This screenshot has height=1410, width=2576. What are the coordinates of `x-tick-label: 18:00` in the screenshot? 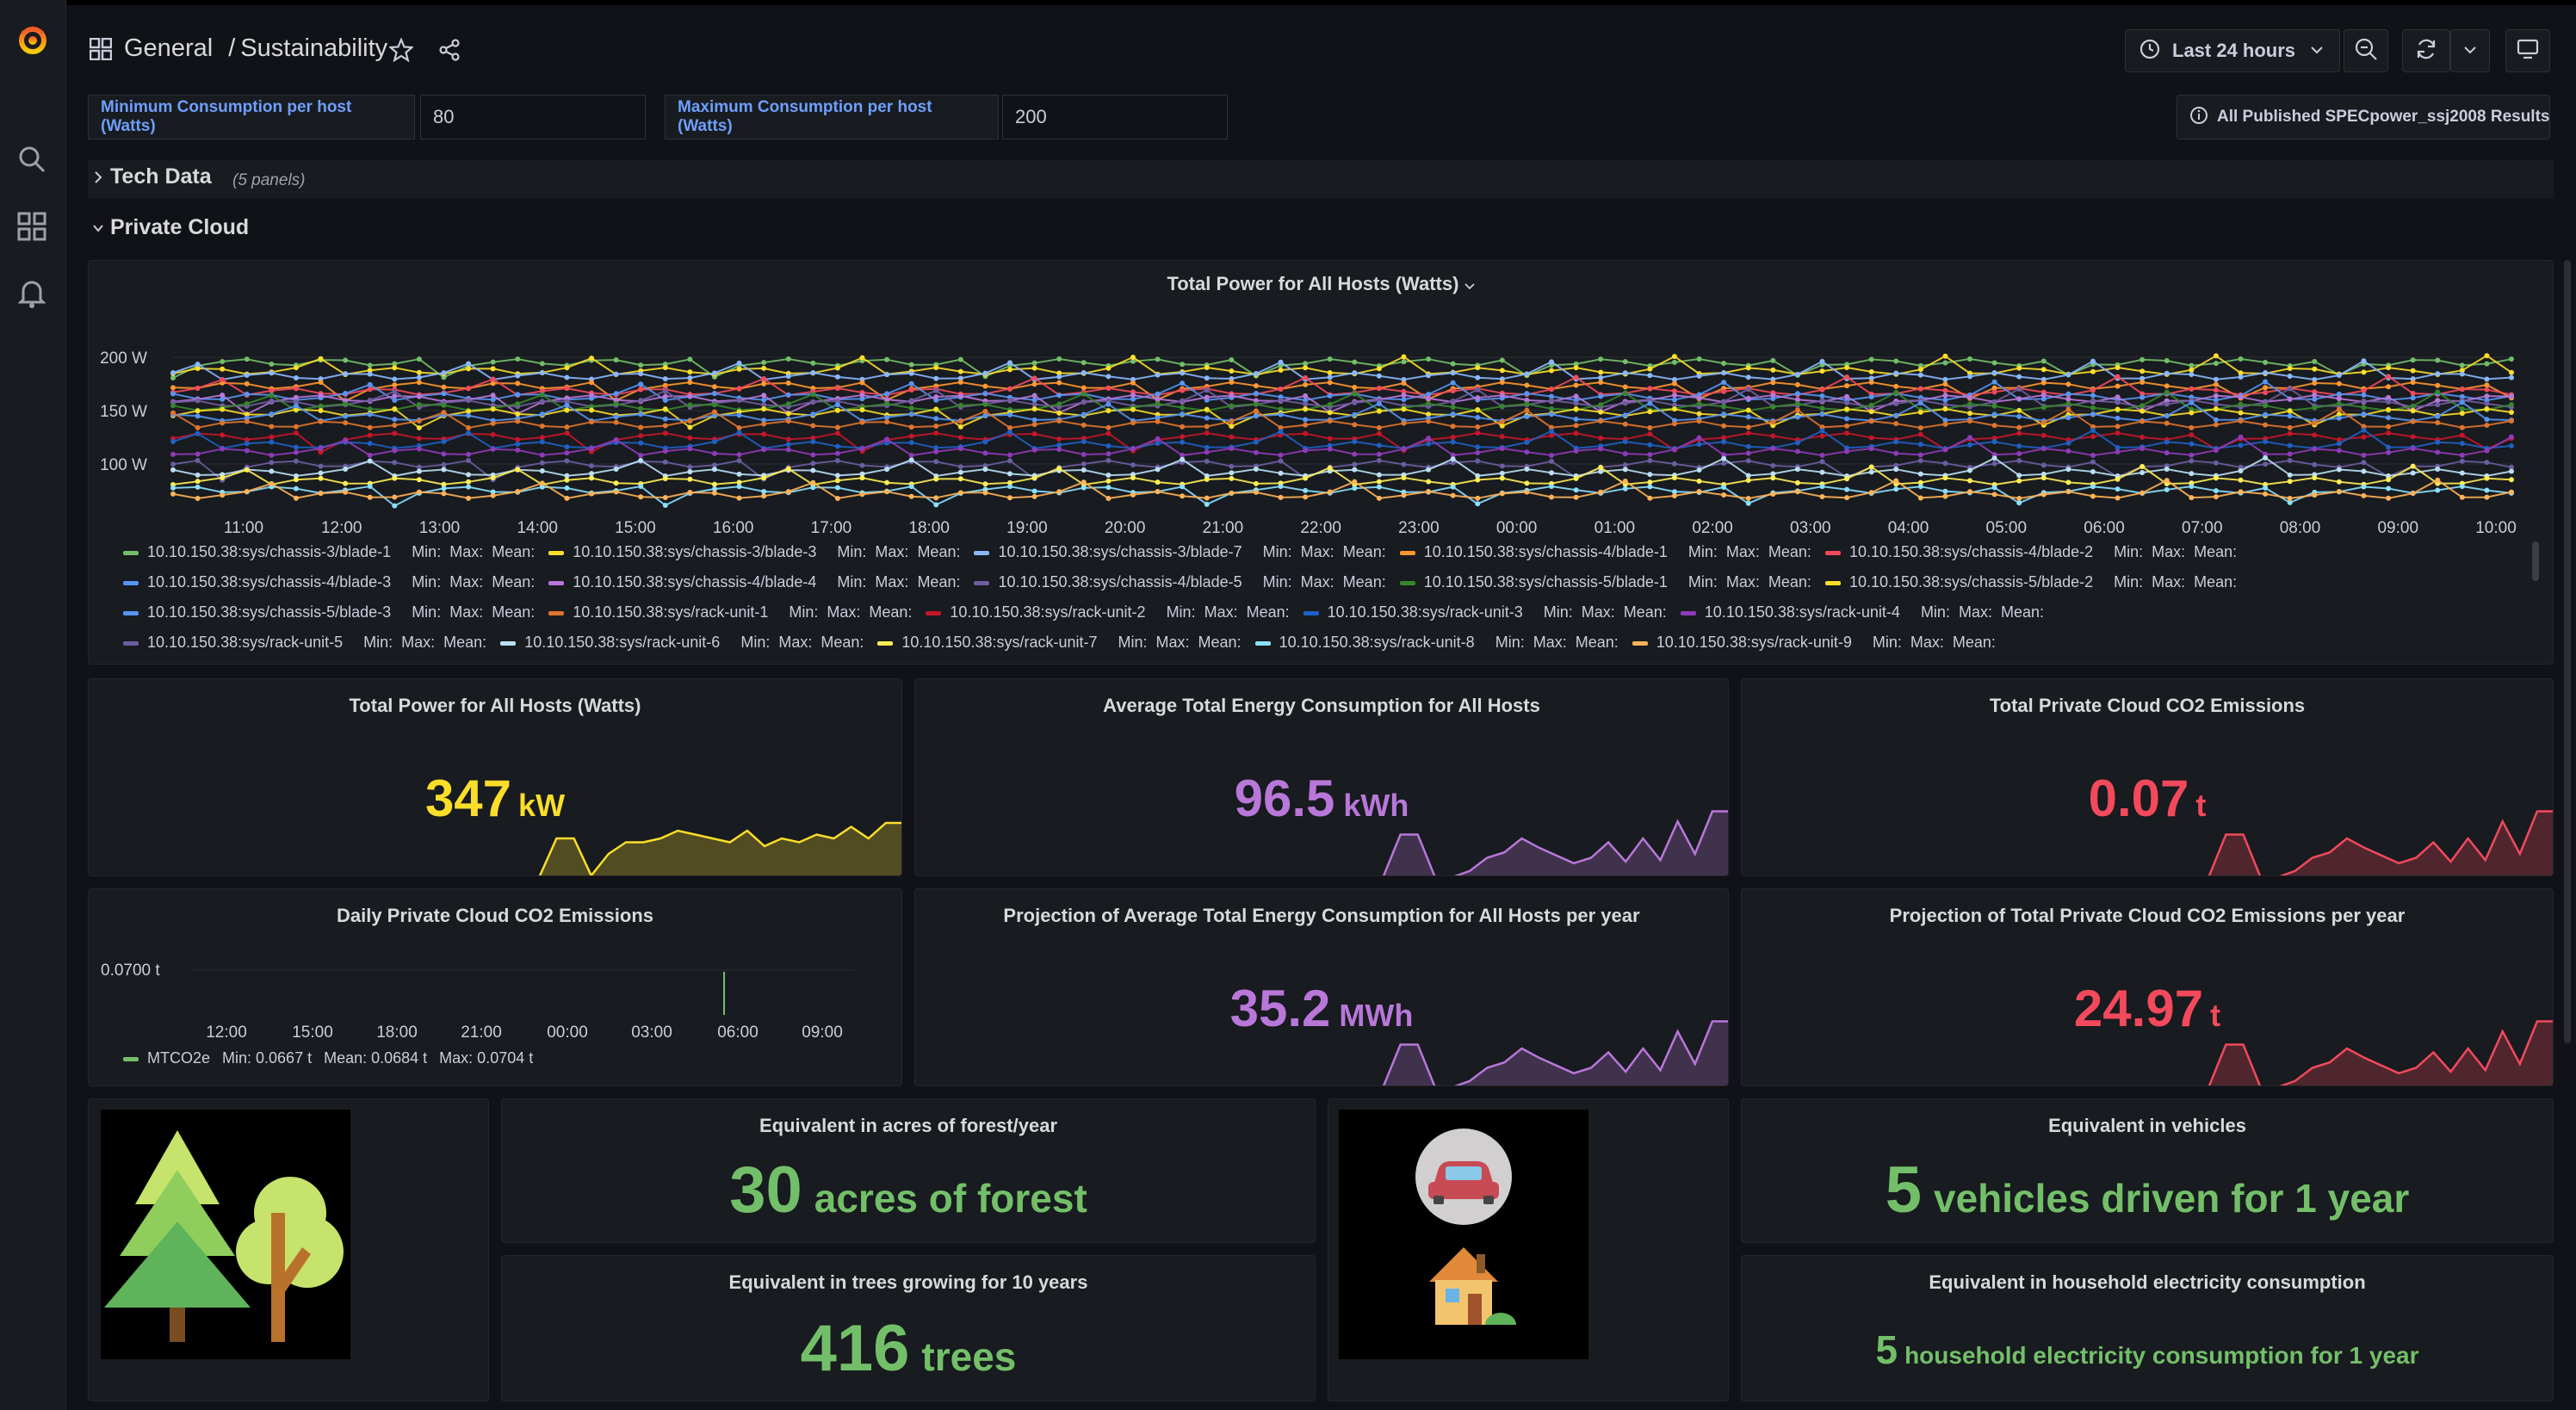 It's located at (929, 528).